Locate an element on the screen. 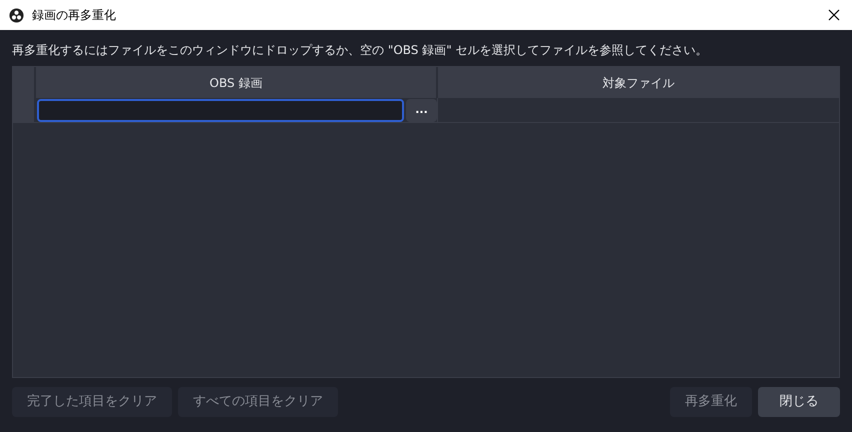 The height and width of the screenshot is (432, 852). file-input-field is located at coordinates (220, 110).